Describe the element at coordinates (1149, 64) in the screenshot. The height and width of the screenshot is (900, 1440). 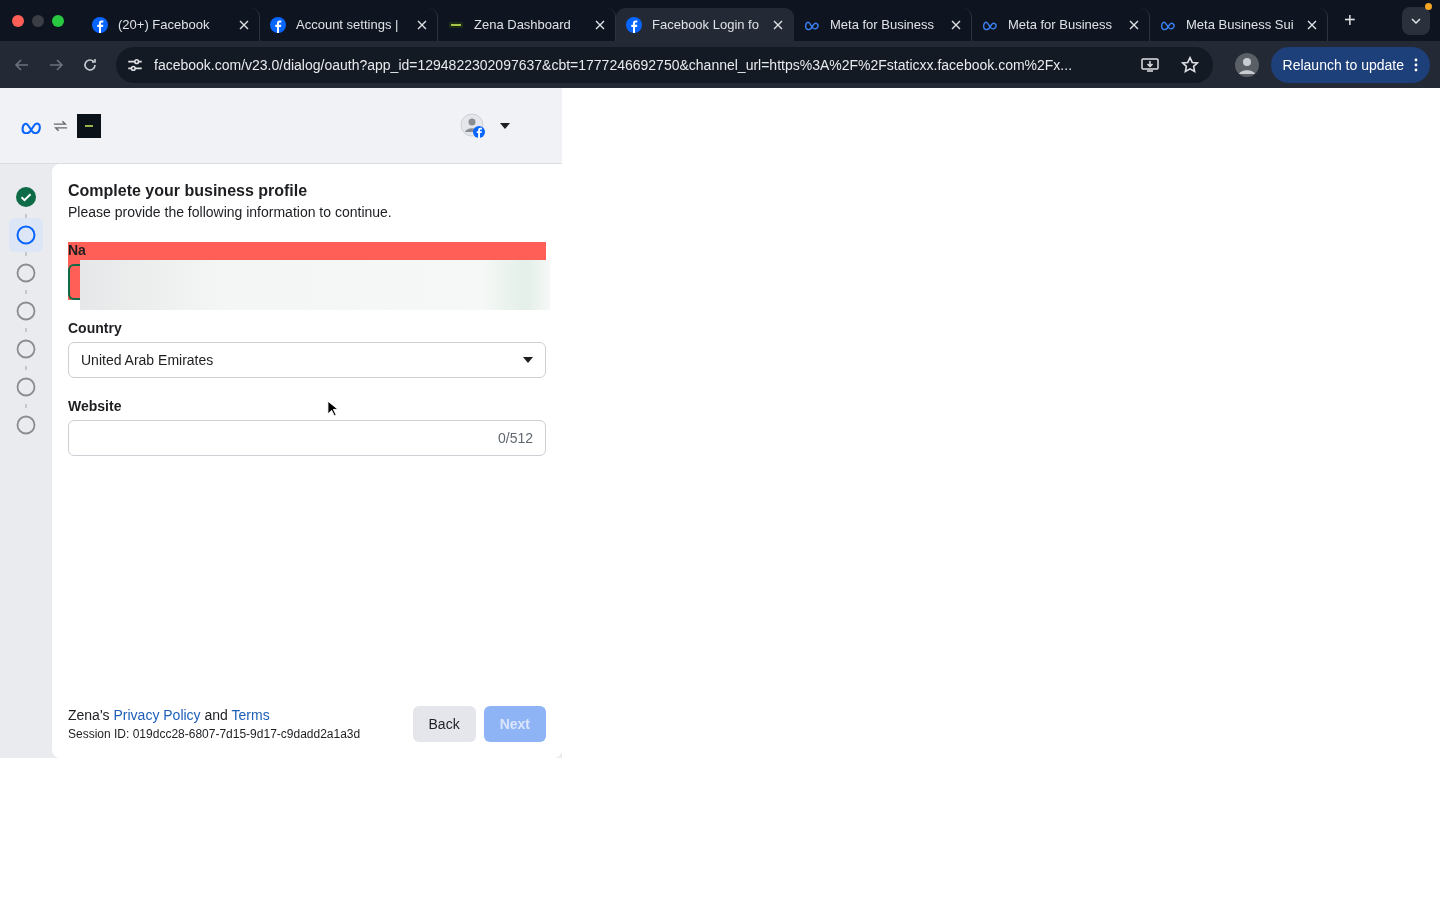
I see `install-app-icon` at that location.